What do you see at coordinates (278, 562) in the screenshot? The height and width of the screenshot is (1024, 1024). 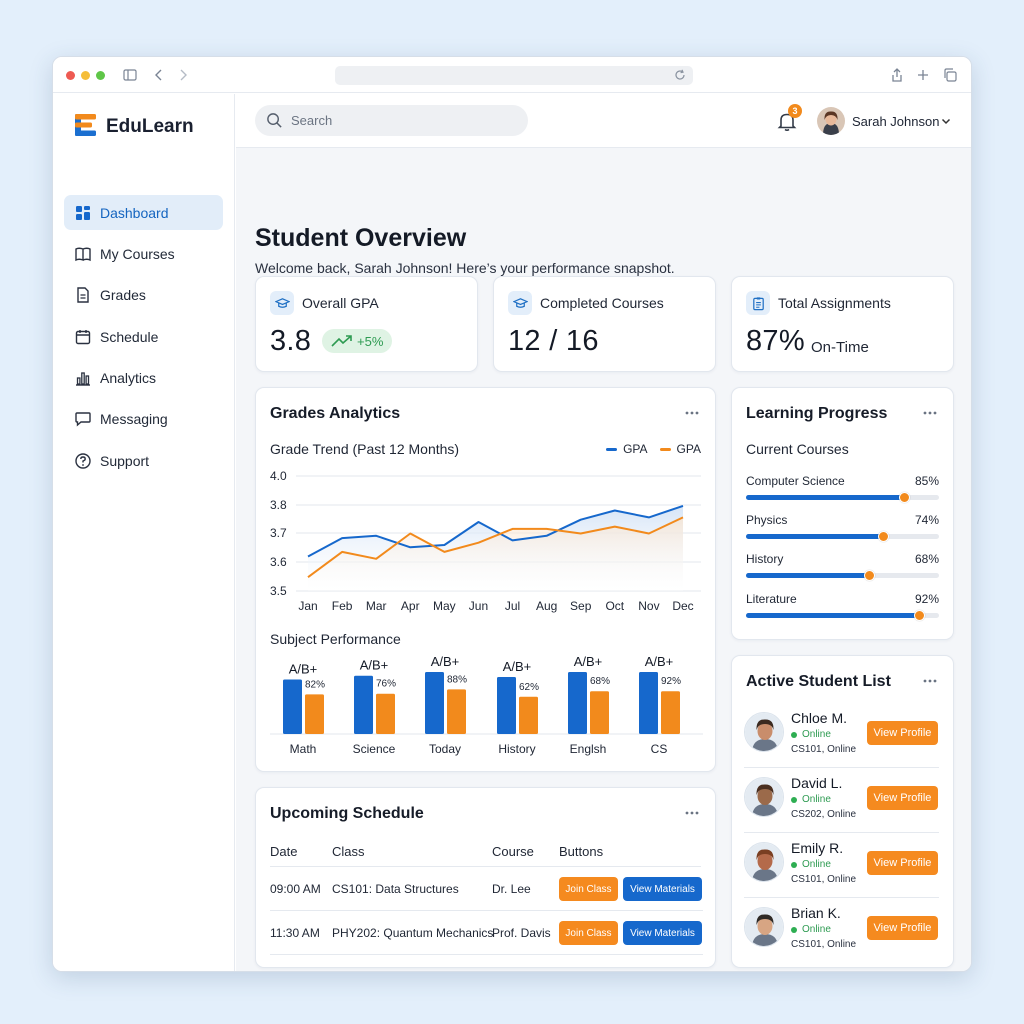 I see `y-tick-label: 3.6` at bounding box center [278, 562].